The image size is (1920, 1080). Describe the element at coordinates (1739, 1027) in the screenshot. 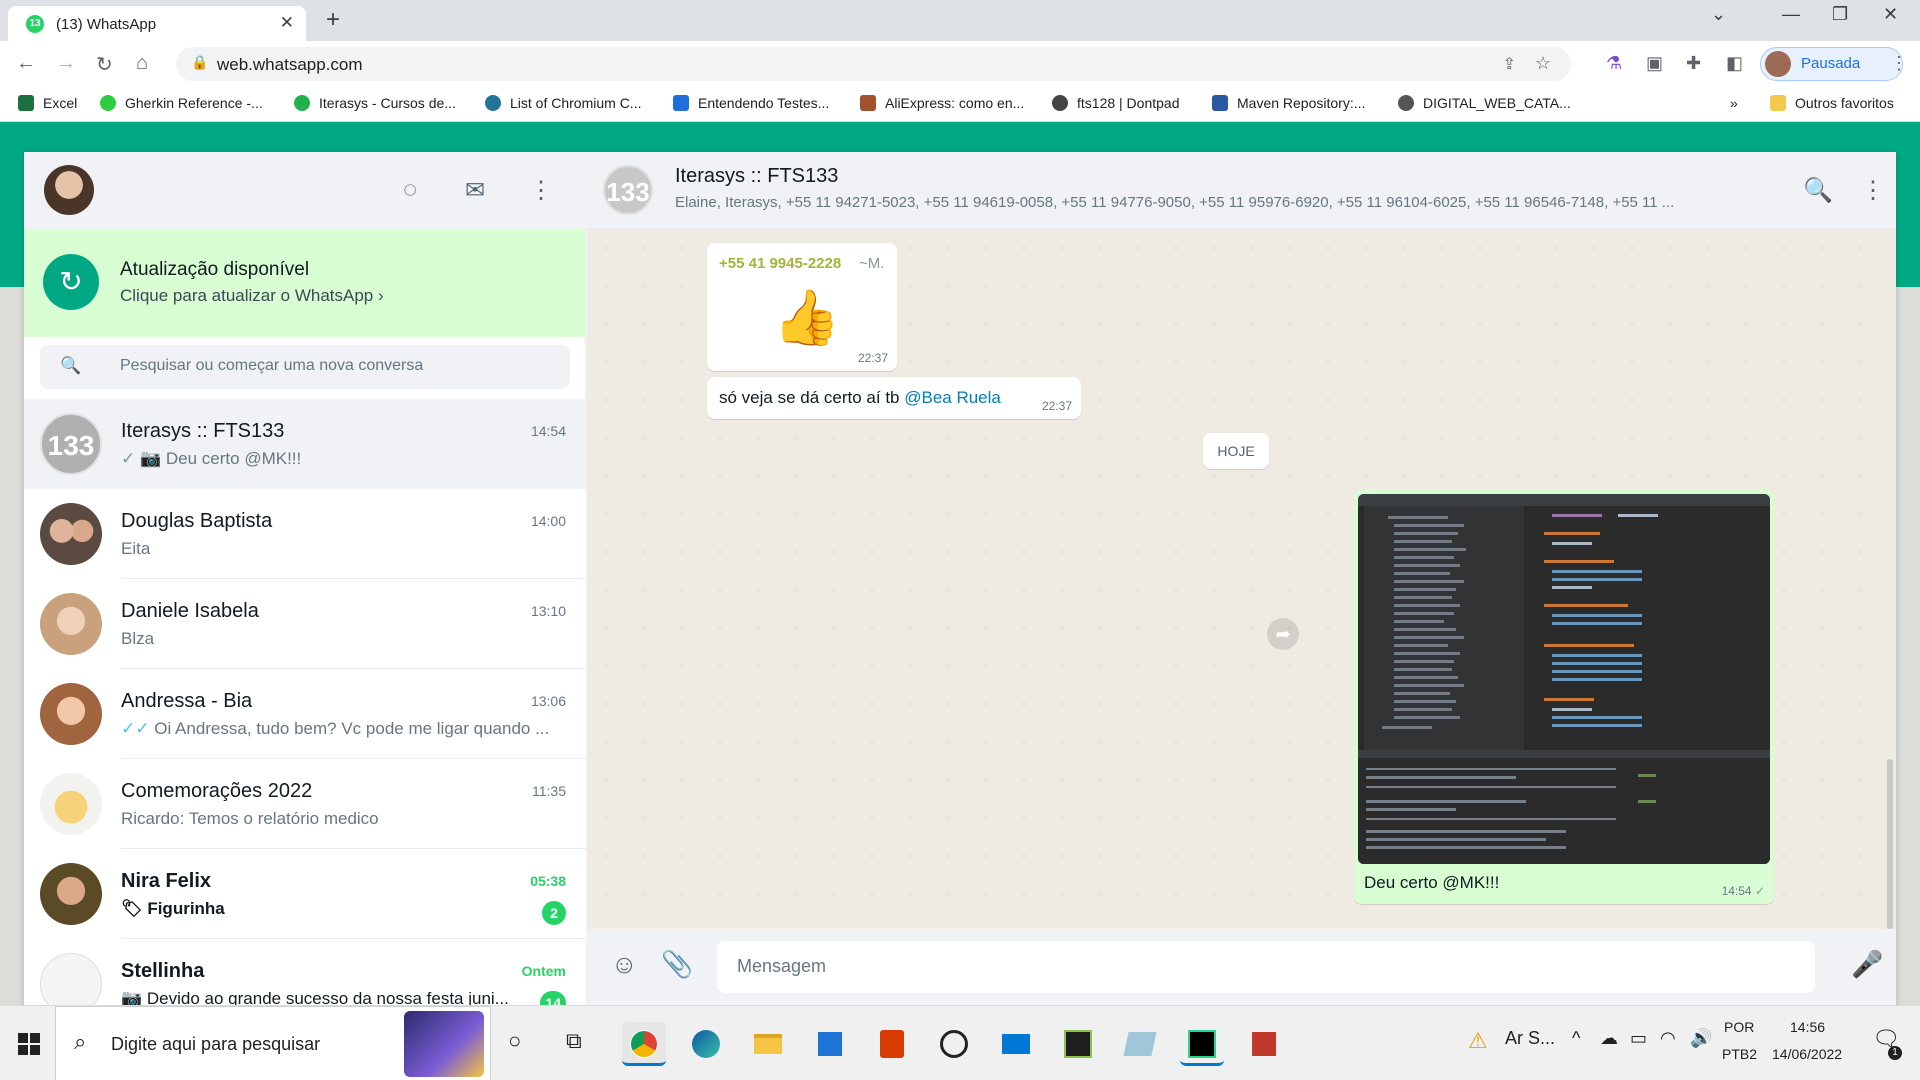

I see `language-code: POR` at that location.